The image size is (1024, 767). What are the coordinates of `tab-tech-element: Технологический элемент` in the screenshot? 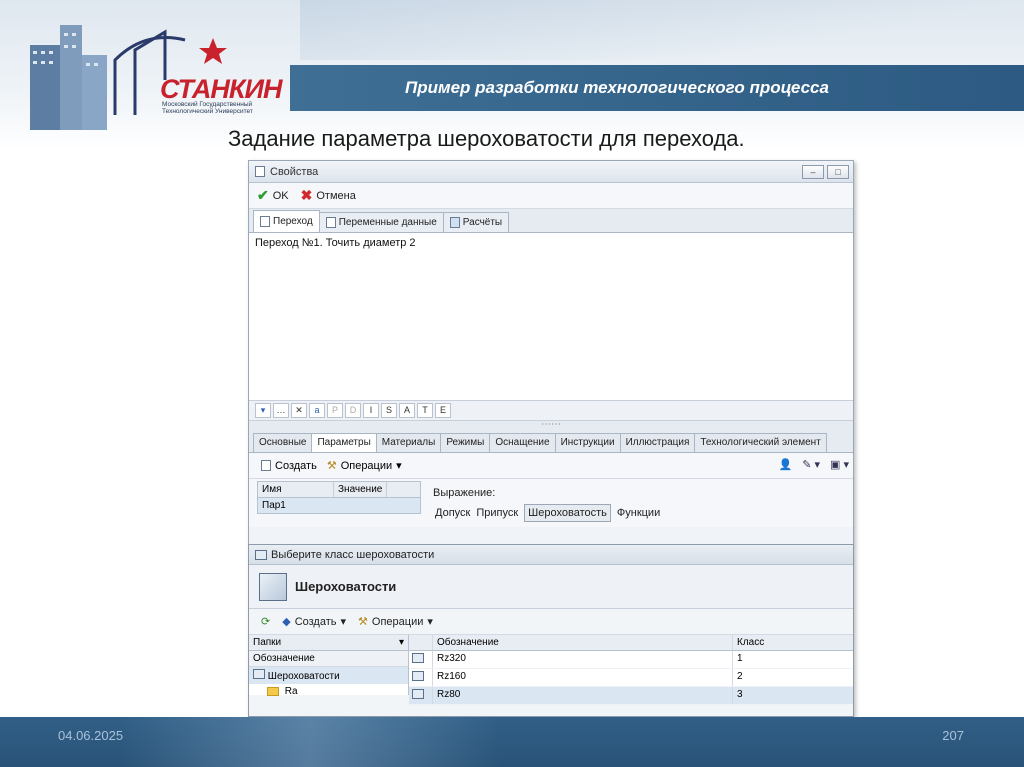 It's located at (760, 442).